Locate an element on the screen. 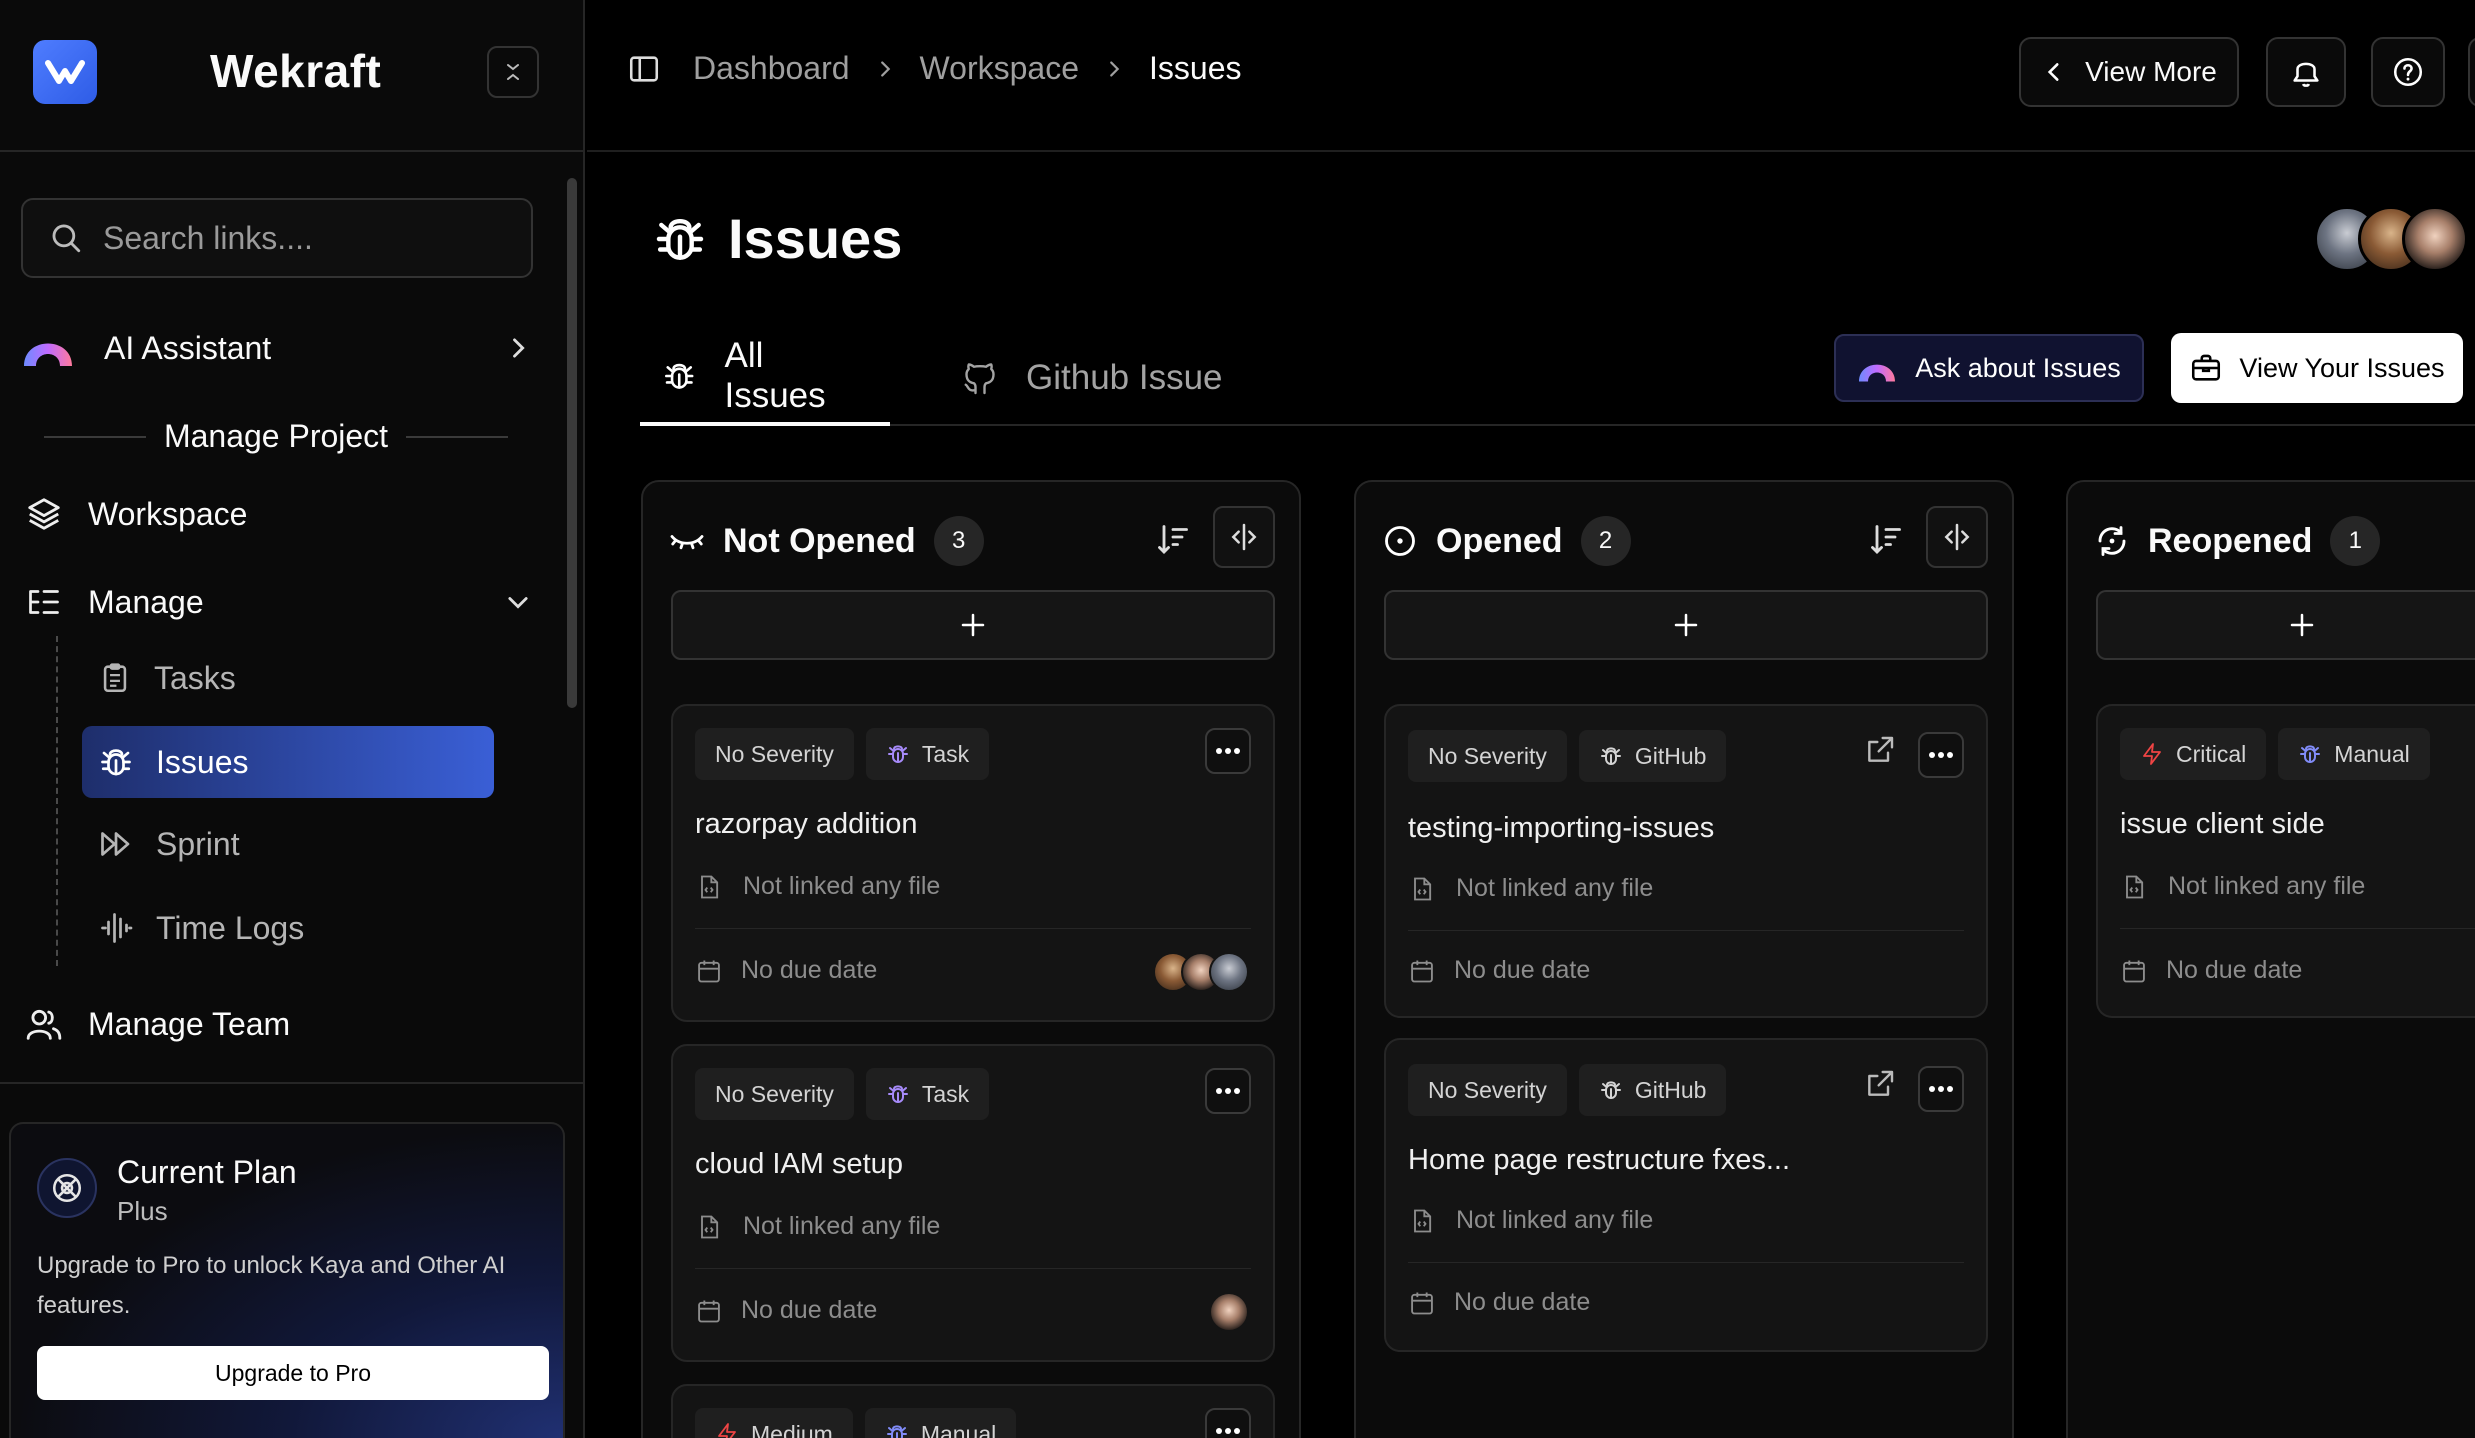 The height and width of the screenshot is (1438, 2475). notifications-button is located at coordinates (2306, 72).